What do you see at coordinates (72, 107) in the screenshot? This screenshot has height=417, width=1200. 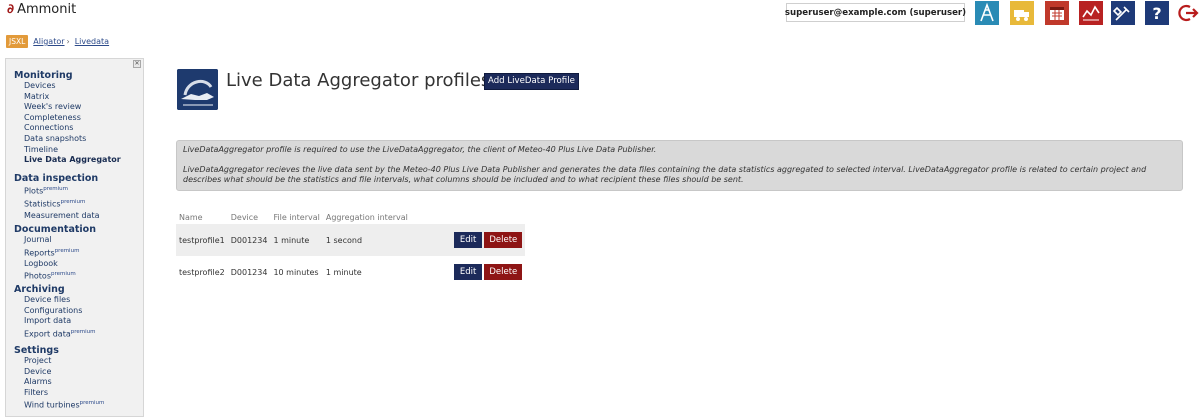 I see `sidebar-item-weeks-review: Week's review` at bounding box center [72, 107].